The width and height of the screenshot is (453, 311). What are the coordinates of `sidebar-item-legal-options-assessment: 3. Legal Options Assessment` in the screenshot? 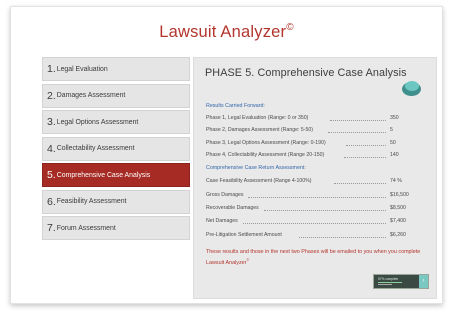 It's located at (116, 122).